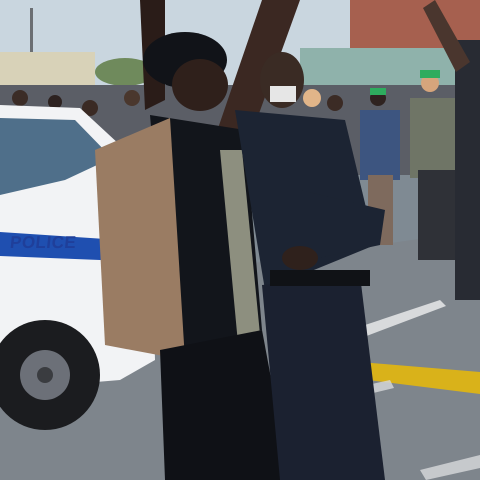 This screenshot has width=480, height=480. I want to click on protester-legs, so click(439, 215).